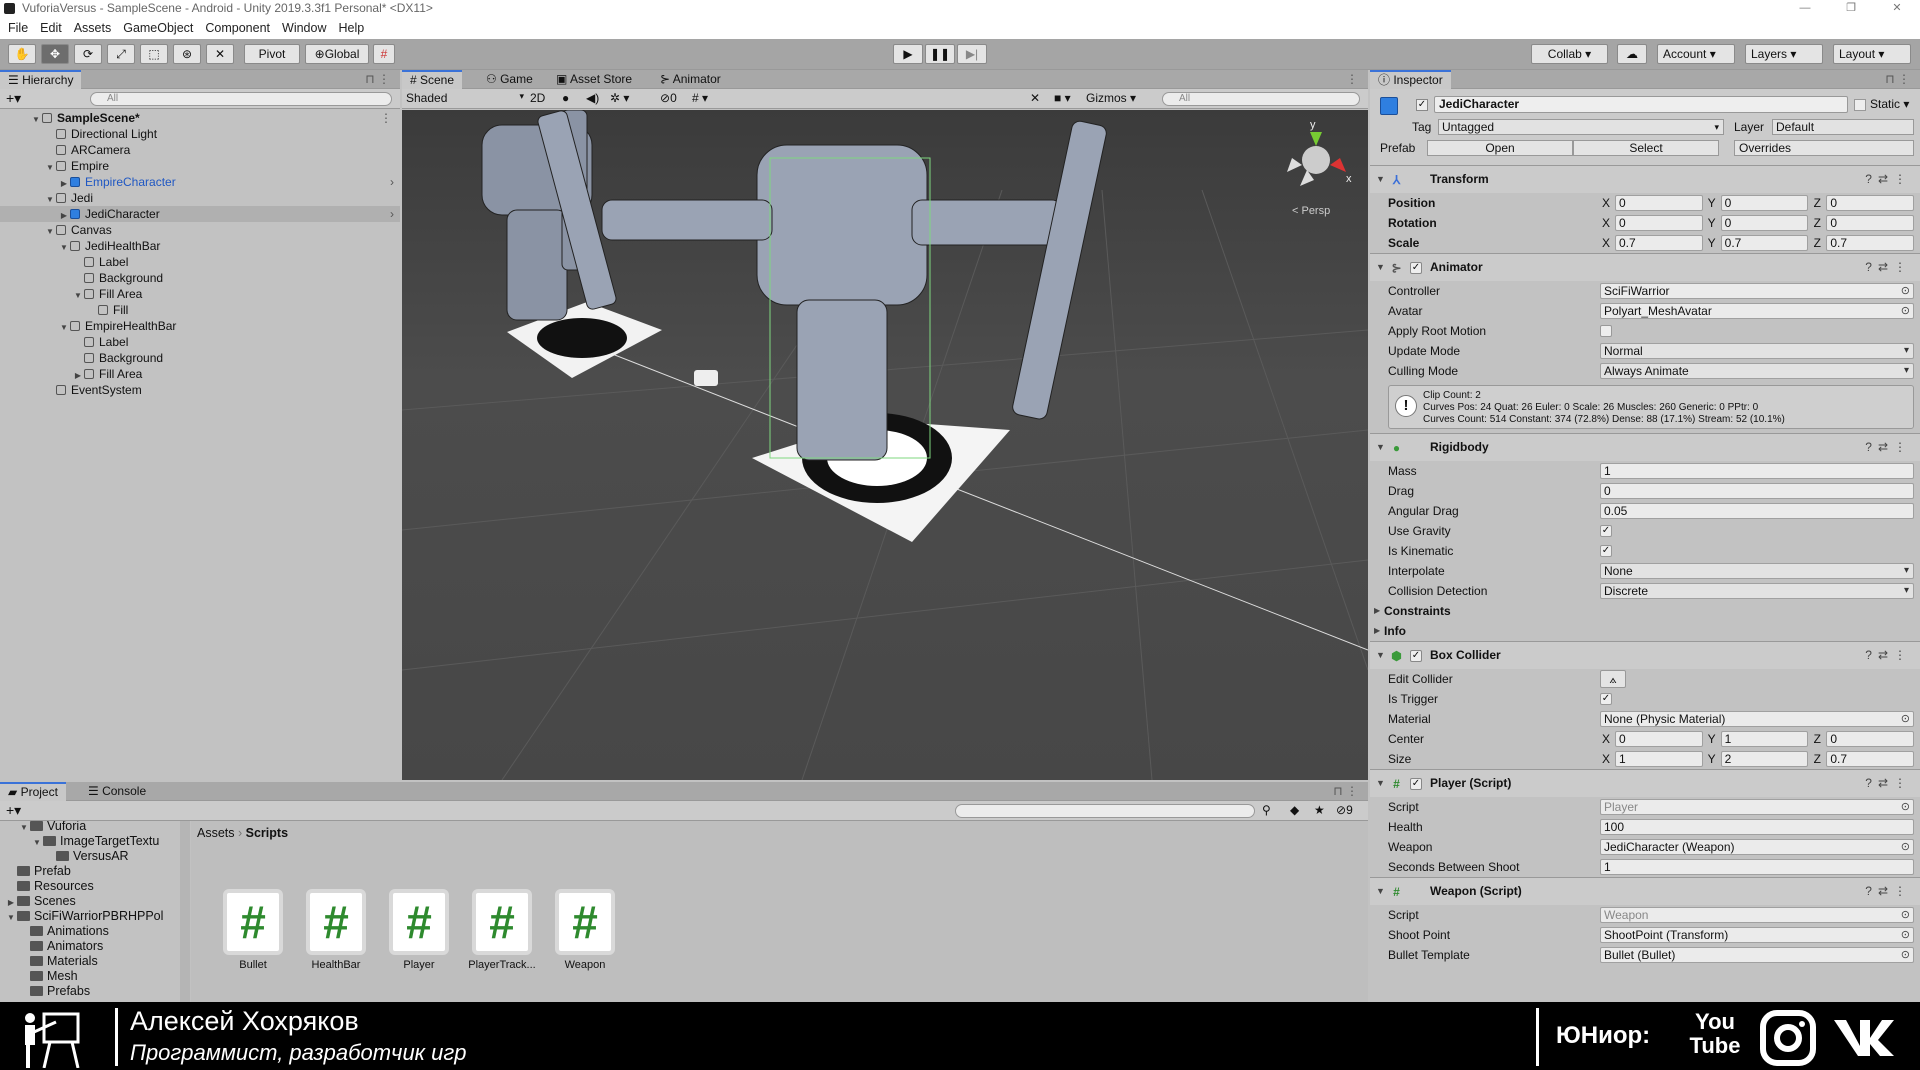  What do you see at coordinates (64, 856) in the screenshot?
I see `project-folder: VersusAR` at bounding box center [64, 856].